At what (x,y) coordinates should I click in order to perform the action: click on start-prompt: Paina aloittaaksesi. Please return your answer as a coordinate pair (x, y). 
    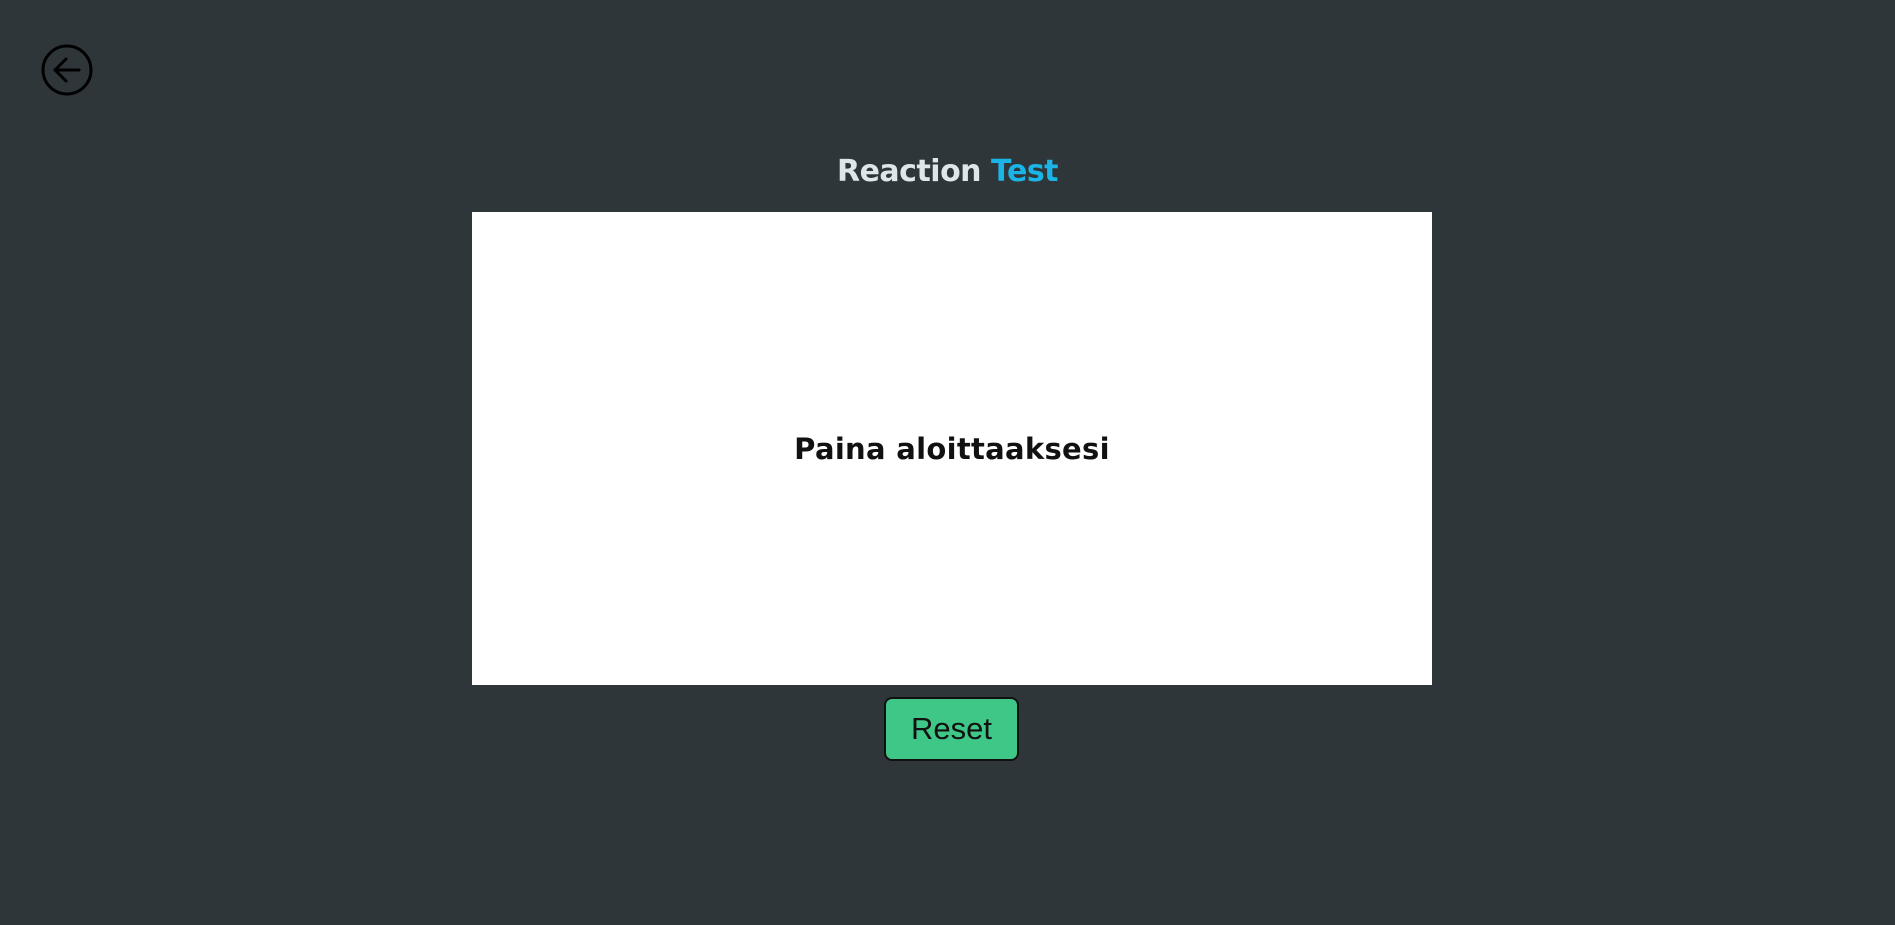
    Looking at the image, I should click on (952, 448).